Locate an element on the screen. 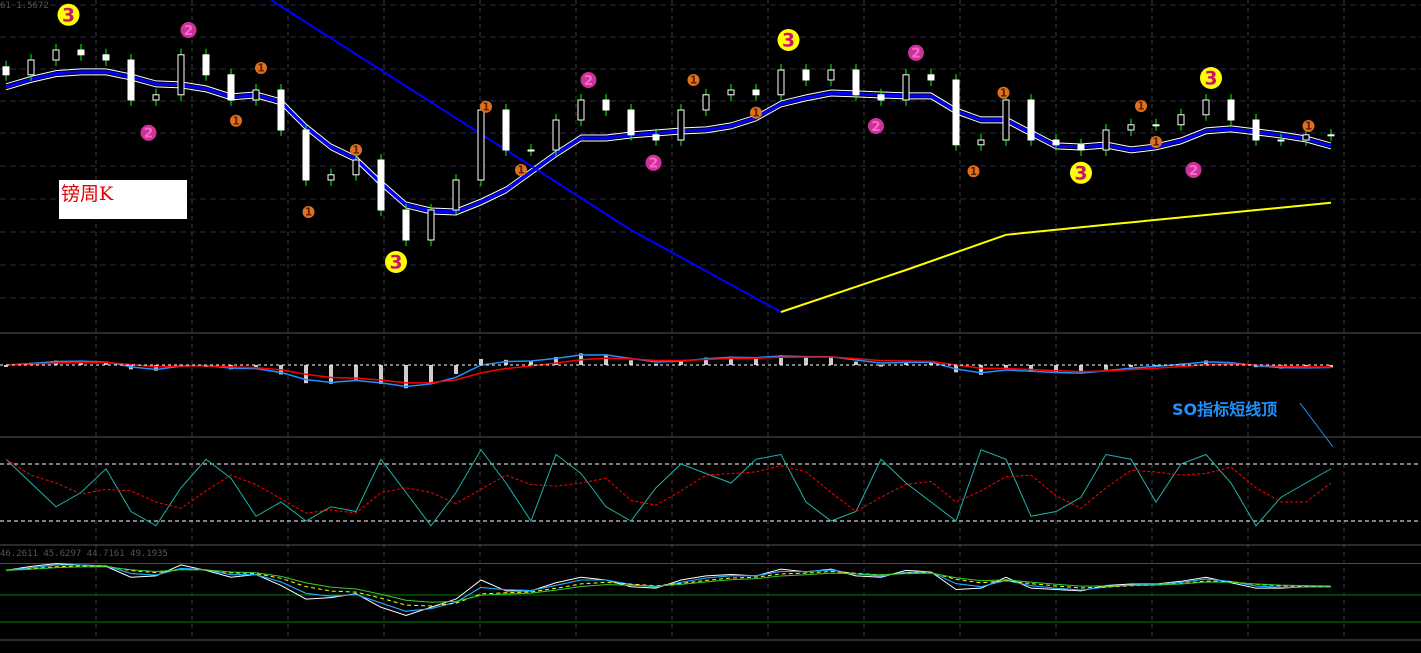 Image resolution: width=1421 pixels, height=653 pixels. lower-pane-readout: 46.2611 45.6297 44.7161 49.1935 is located at coordinates (84, 554).